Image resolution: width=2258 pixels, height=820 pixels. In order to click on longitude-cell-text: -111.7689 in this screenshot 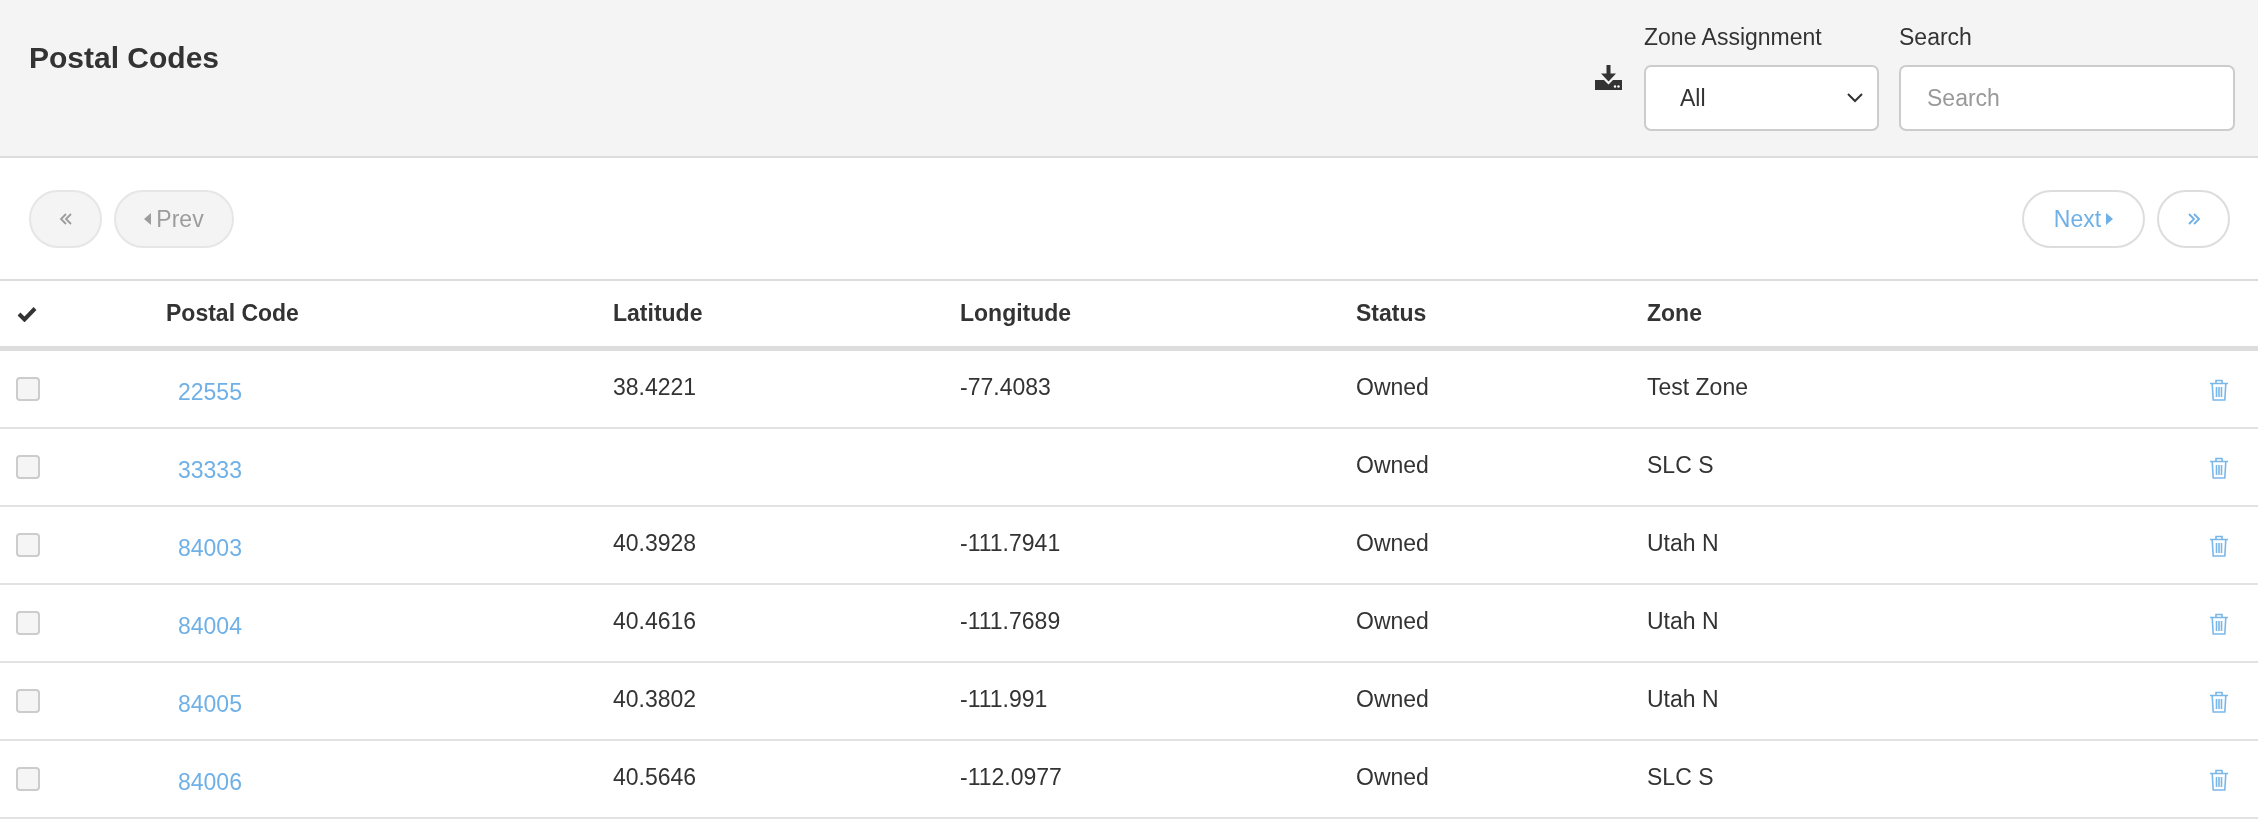, I will do `click(1010, 621)`.